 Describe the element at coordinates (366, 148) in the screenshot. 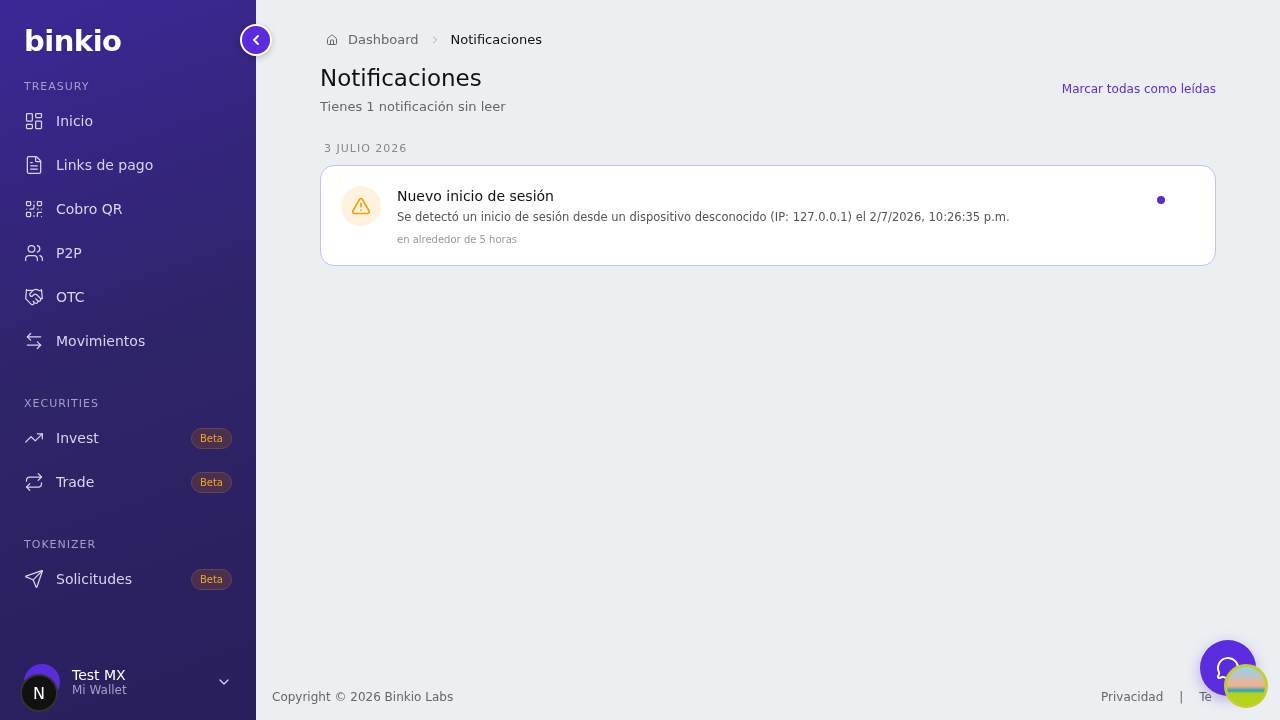

I see `date-heading: 3 JULIO 2026` at that location.